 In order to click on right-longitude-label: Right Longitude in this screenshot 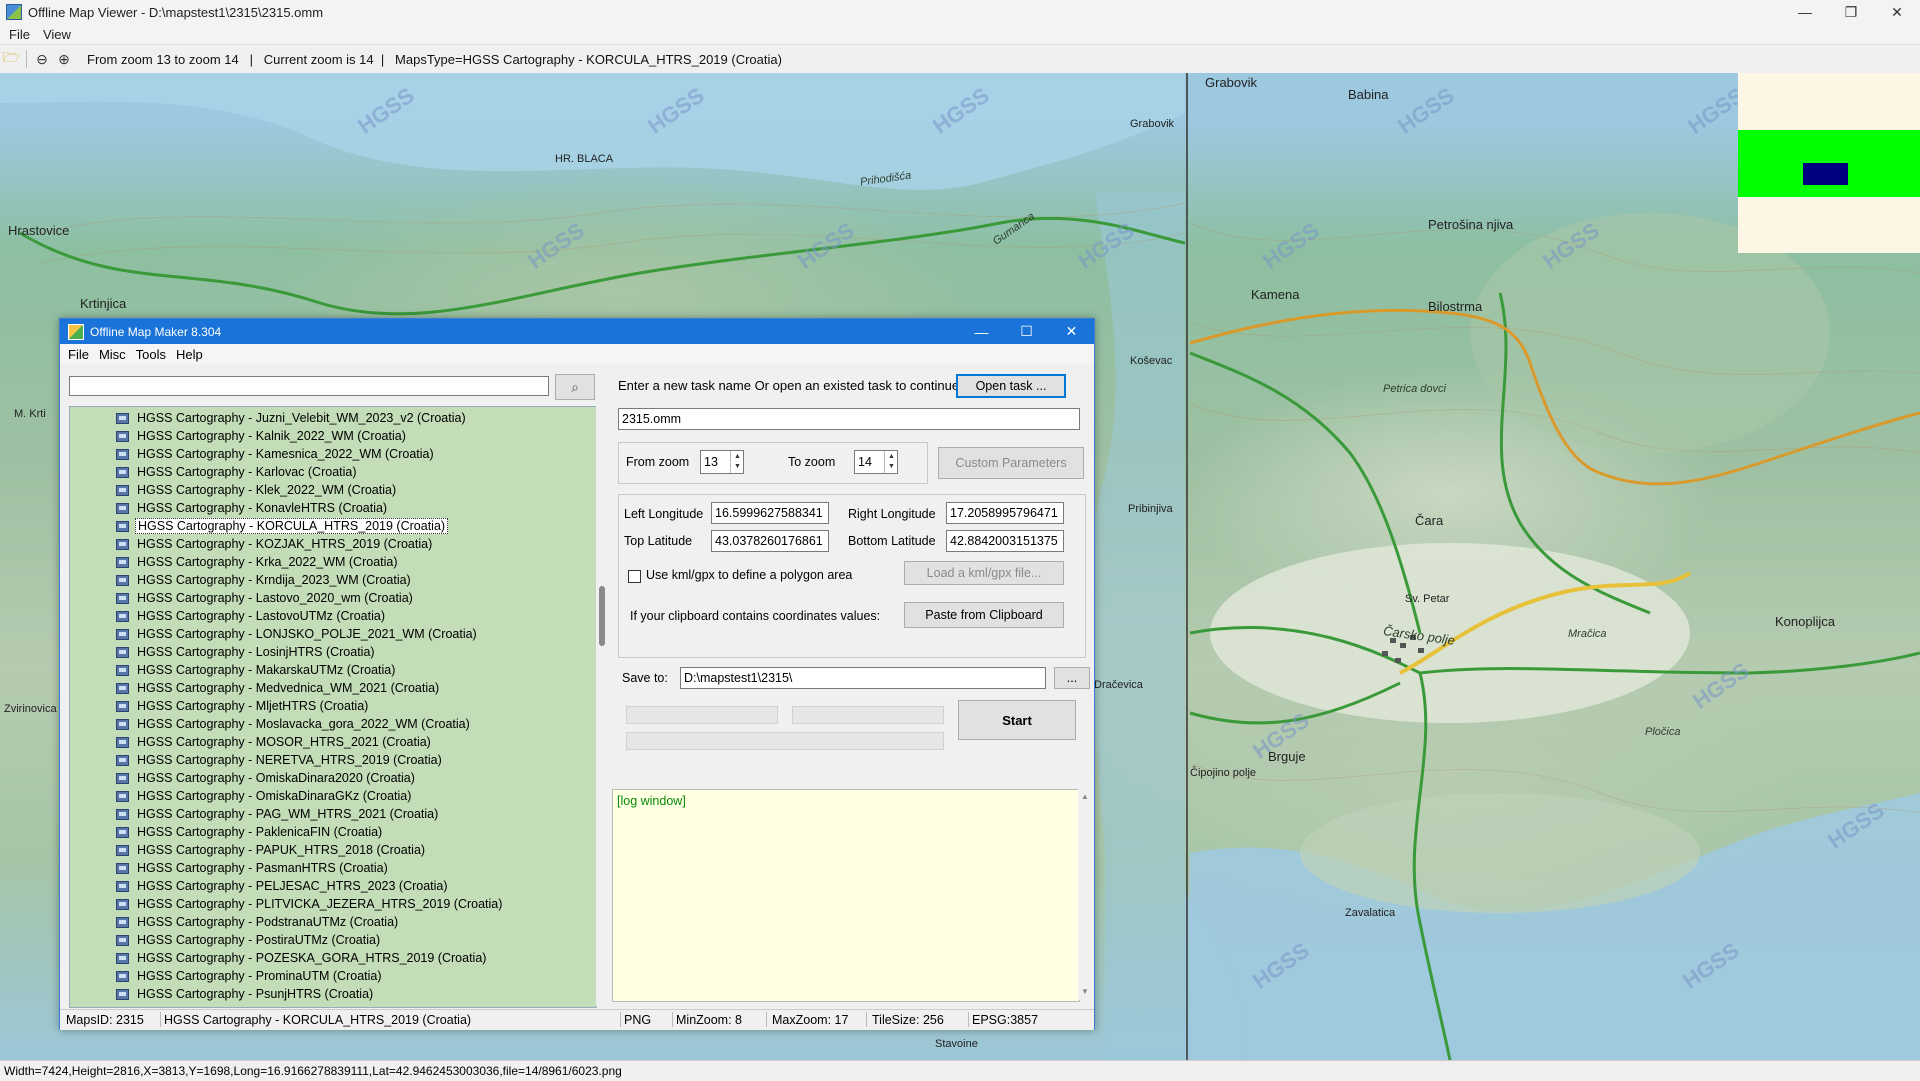, I will do `click(892, 514)`.